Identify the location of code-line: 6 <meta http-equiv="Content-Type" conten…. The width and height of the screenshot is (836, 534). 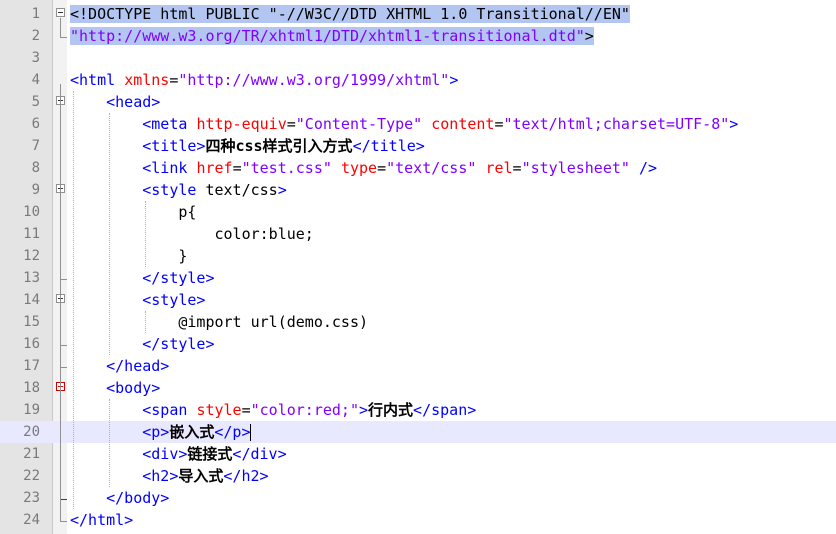
(418, 124).